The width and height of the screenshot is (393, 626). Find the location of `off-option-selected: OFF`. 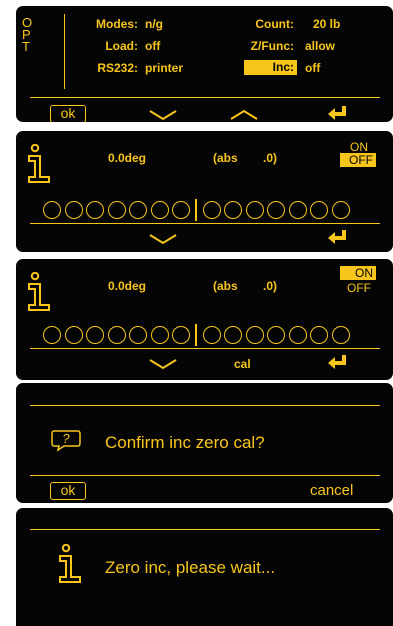

off-option-selected: OFF is located at coordinates (358, 160).